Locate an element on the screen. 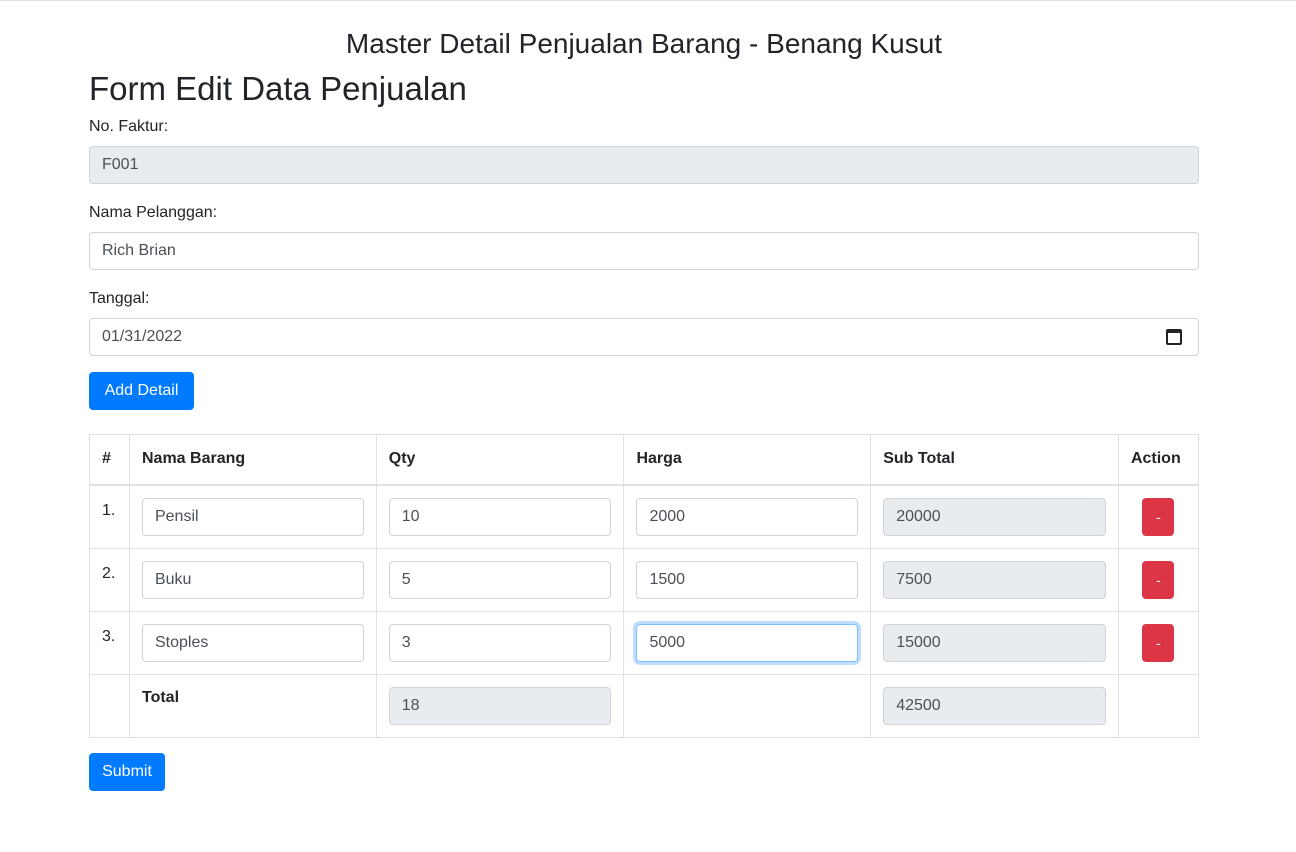 Image resolution: width=1296 pixels, height=852 pixels. nama-barang-input: Stoples is located at coordinates (252, 642).